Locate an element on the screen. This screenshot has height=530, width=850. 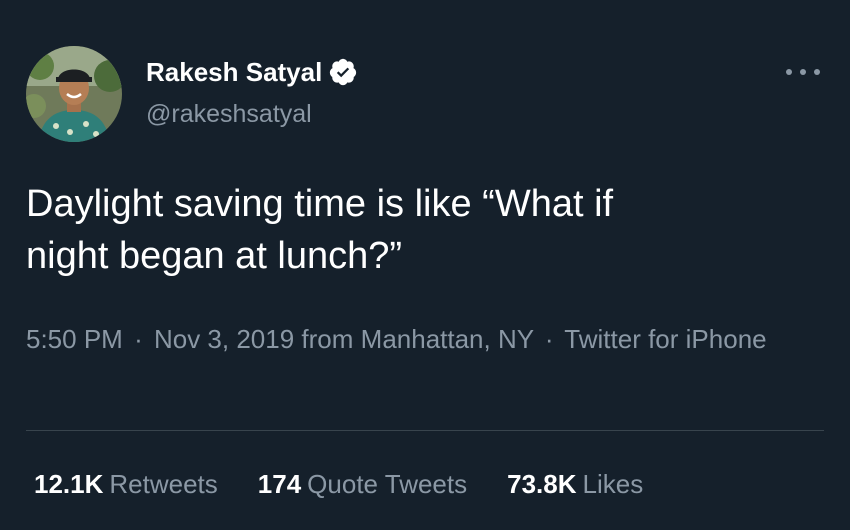
retweets-stat: 12.1K Retweets is located at coordinates (126, 484).